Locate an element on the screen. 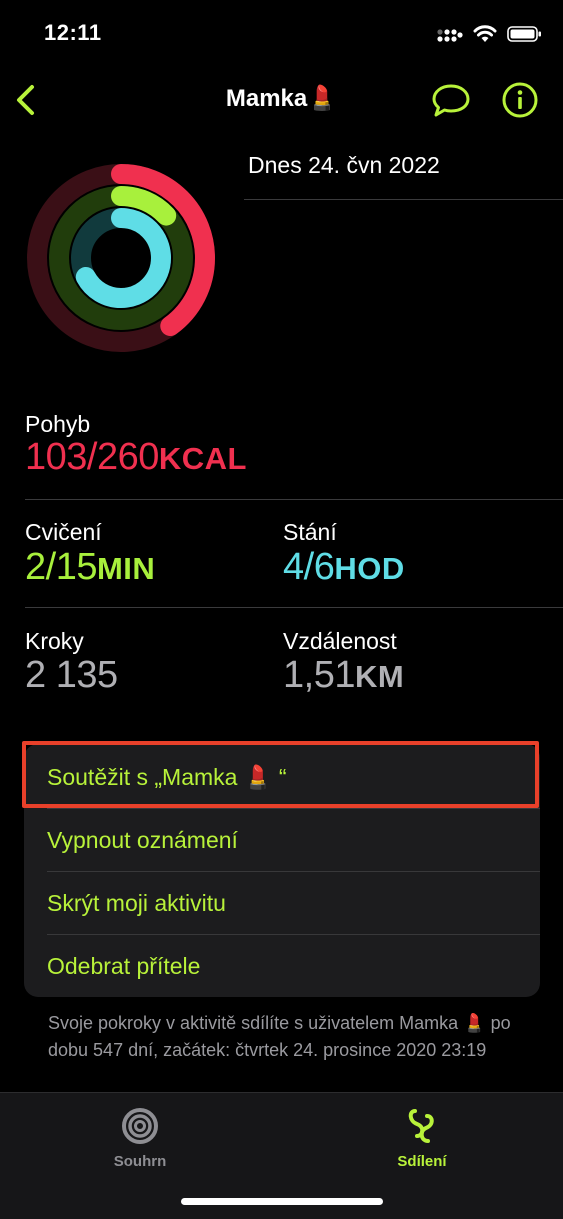  page-title: Mamka💄 is located at coordinates (281, 98).